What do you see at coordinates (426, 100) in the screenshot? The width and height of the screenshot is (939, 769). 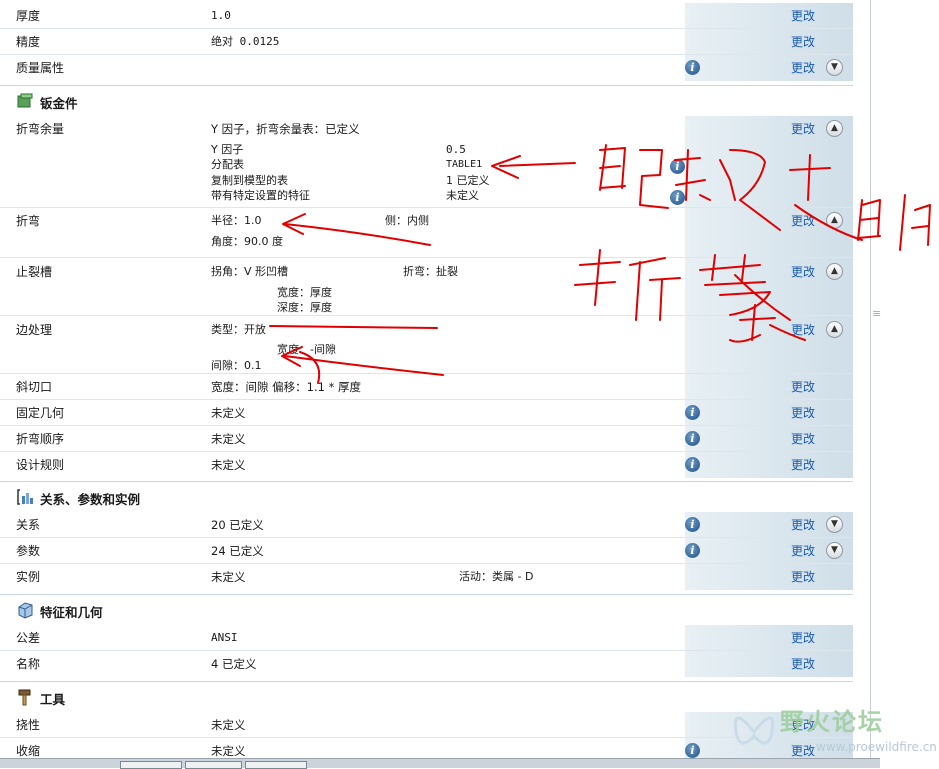 I see `section-sheetmetal: 钣金件` at bounding box center [426, 100].